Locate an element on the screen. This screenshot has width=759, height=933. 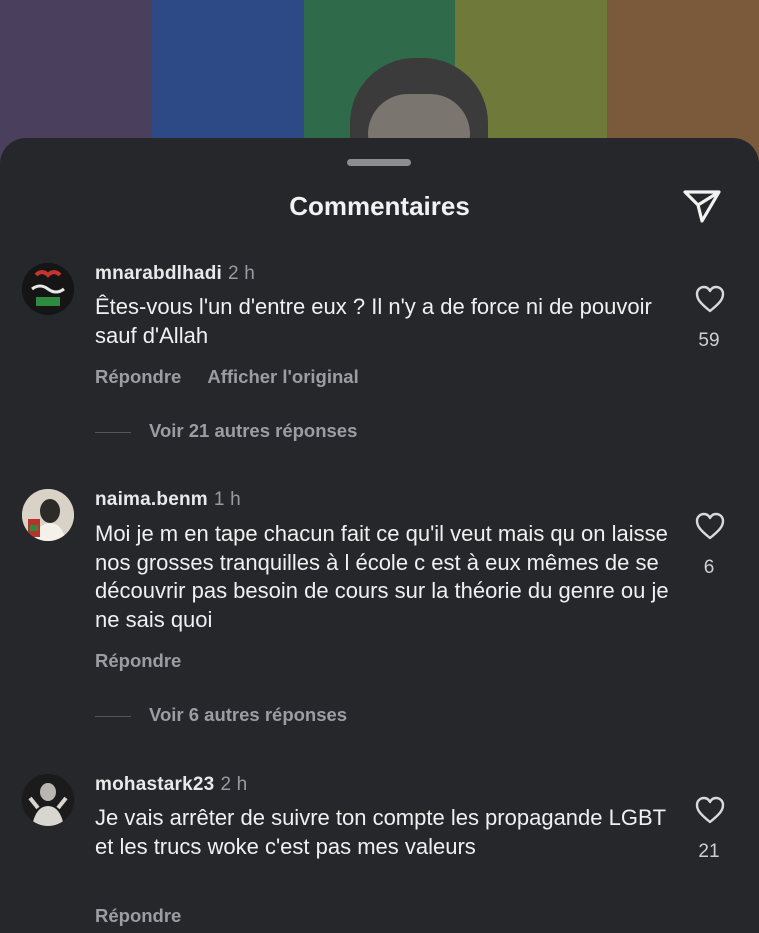
comment-actions: Répondre Afficher l'original is located at coordinates (227, 377).